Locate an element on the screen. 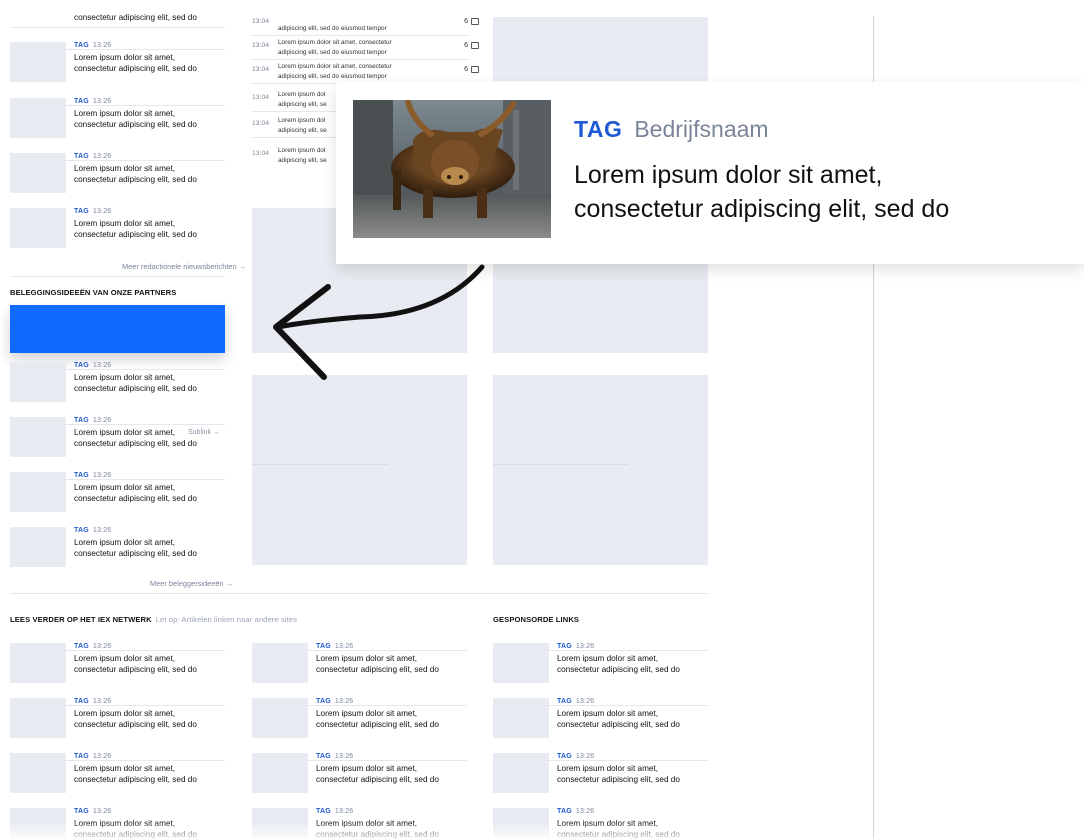 The width and height of the screenshot is (1084, 839). sublink: Sublink → is located at coordinates (204, 432).